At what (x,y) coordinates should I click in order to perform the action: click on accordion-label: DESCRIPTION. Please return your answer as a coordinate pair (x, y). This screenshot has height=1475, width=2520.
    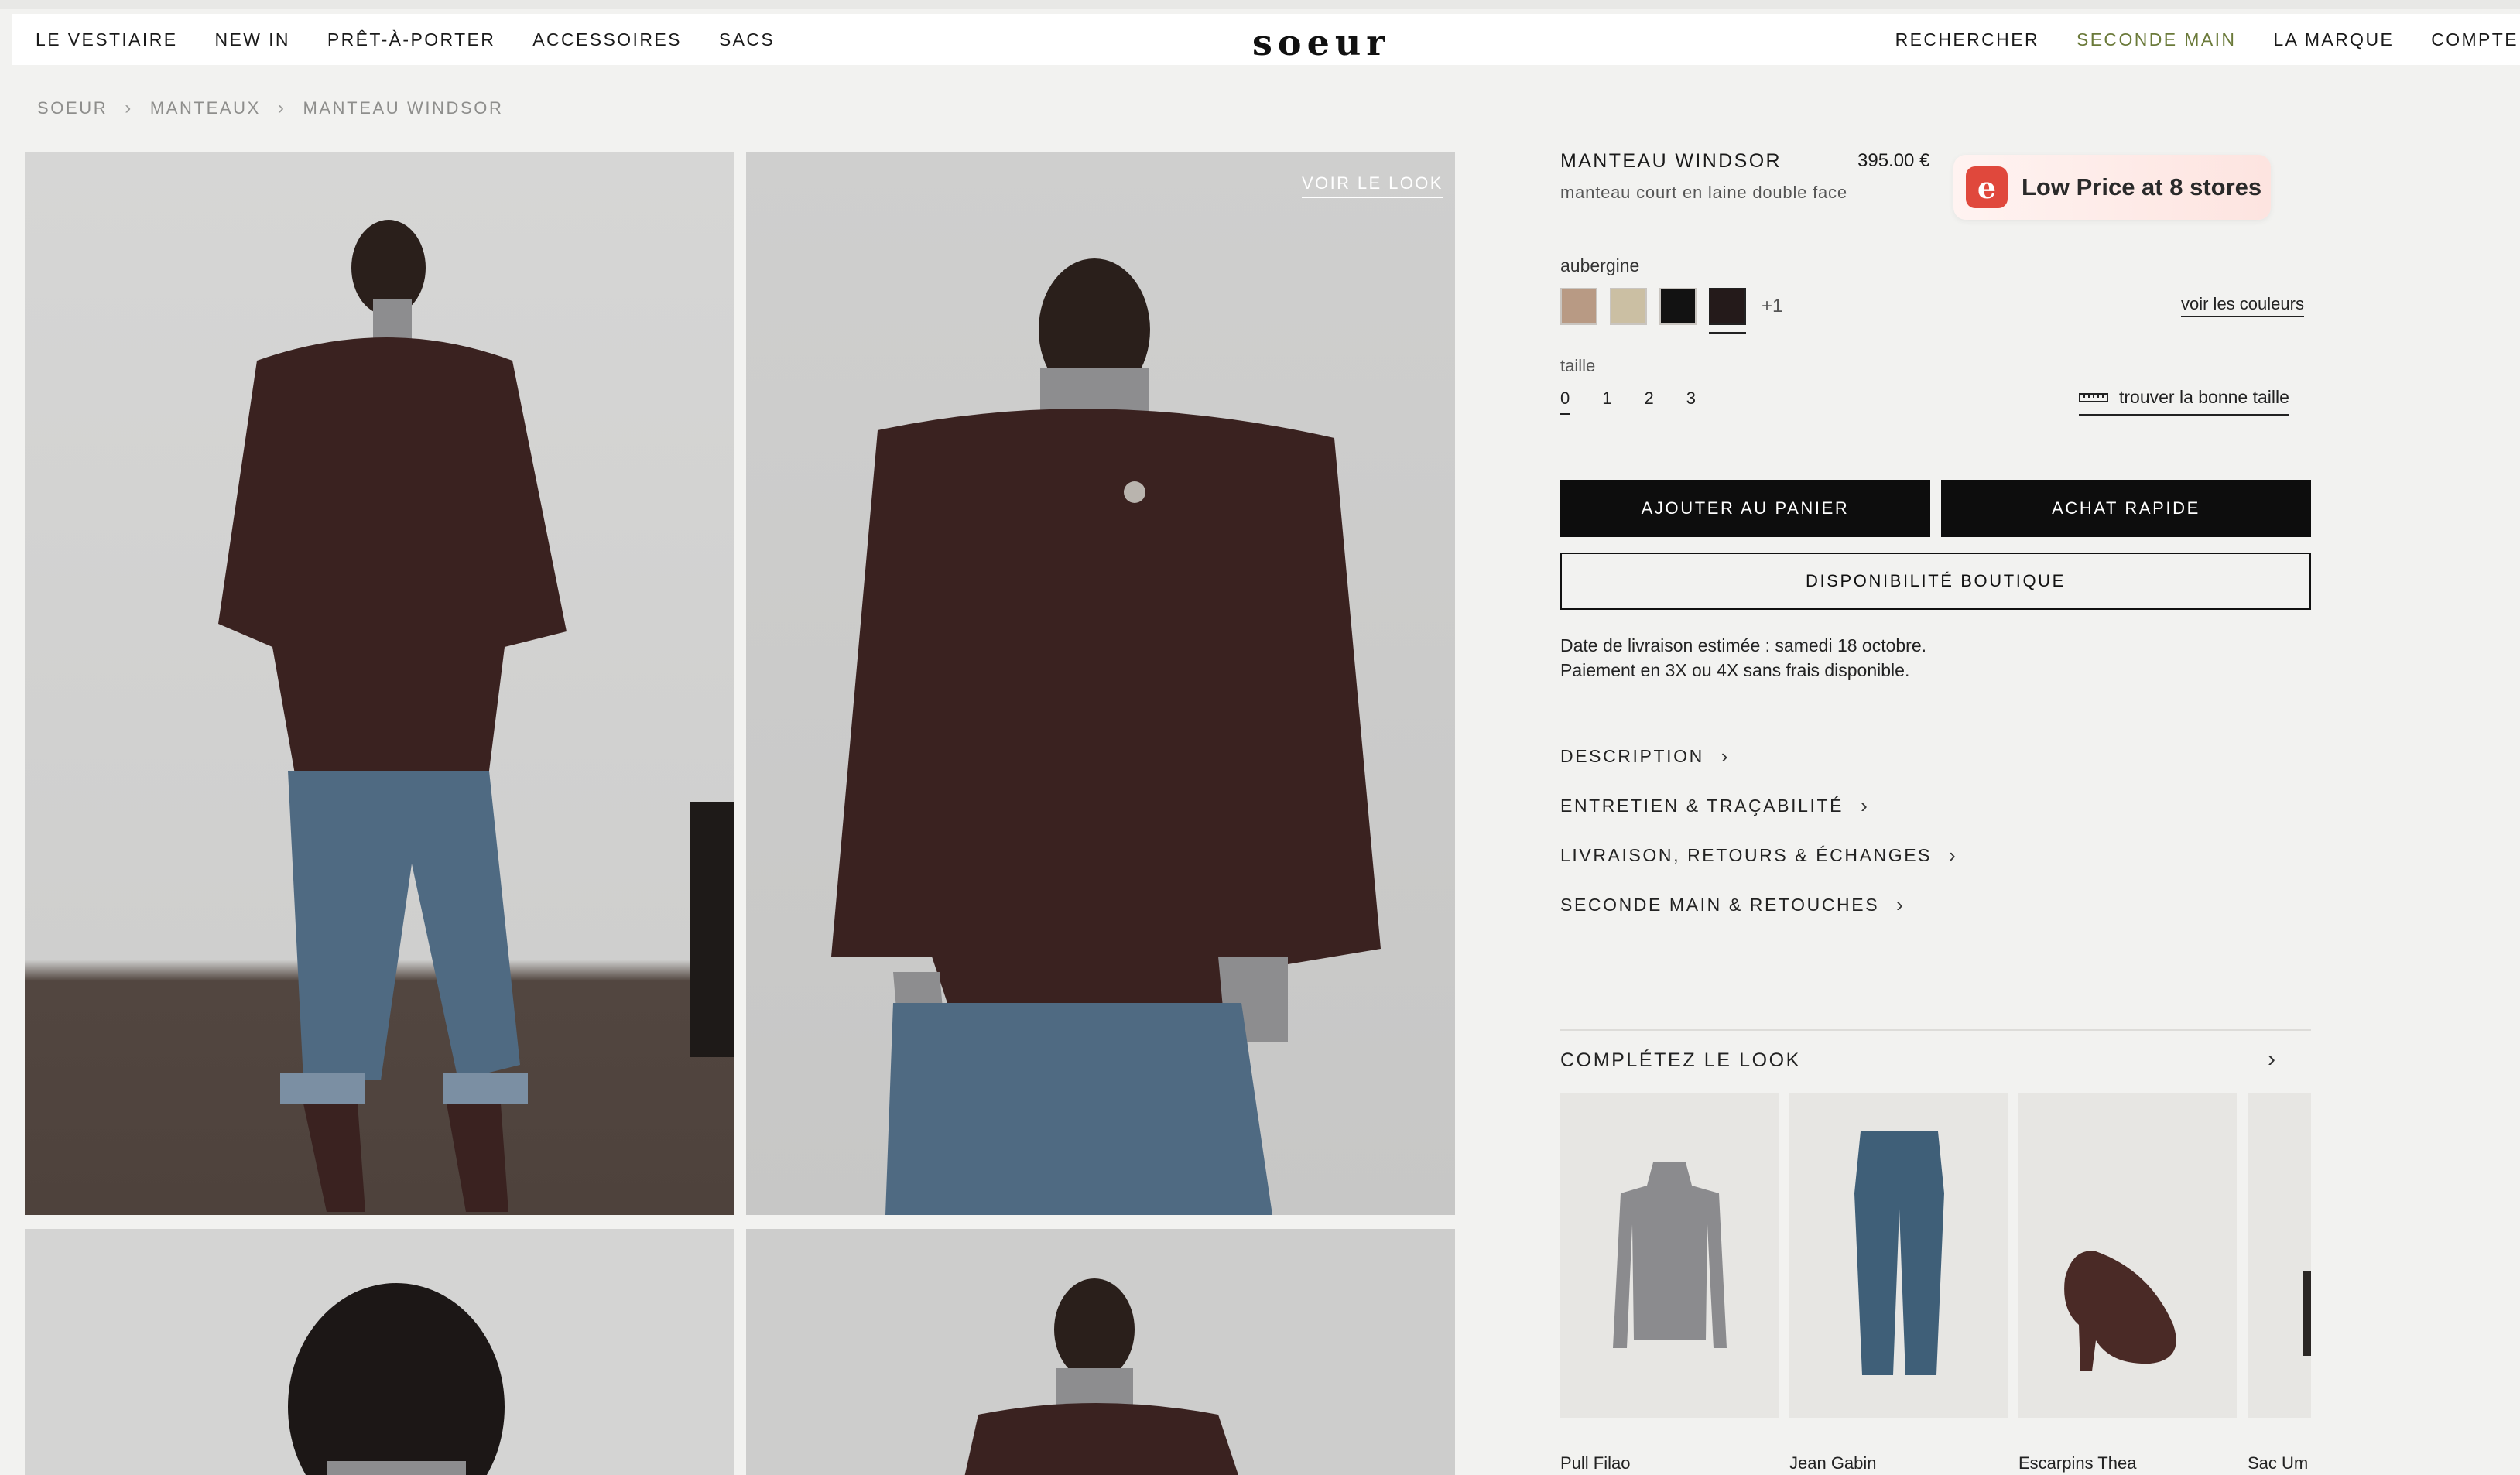
    Looking at the image, I should click on (1632, 756).